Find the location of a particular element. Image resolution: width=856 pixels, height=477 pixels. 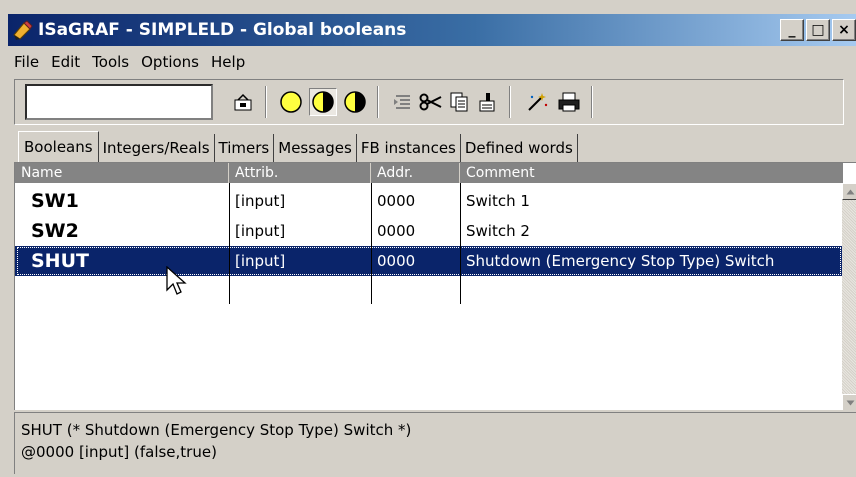

cut-icon is located at coordinates (431, 102).